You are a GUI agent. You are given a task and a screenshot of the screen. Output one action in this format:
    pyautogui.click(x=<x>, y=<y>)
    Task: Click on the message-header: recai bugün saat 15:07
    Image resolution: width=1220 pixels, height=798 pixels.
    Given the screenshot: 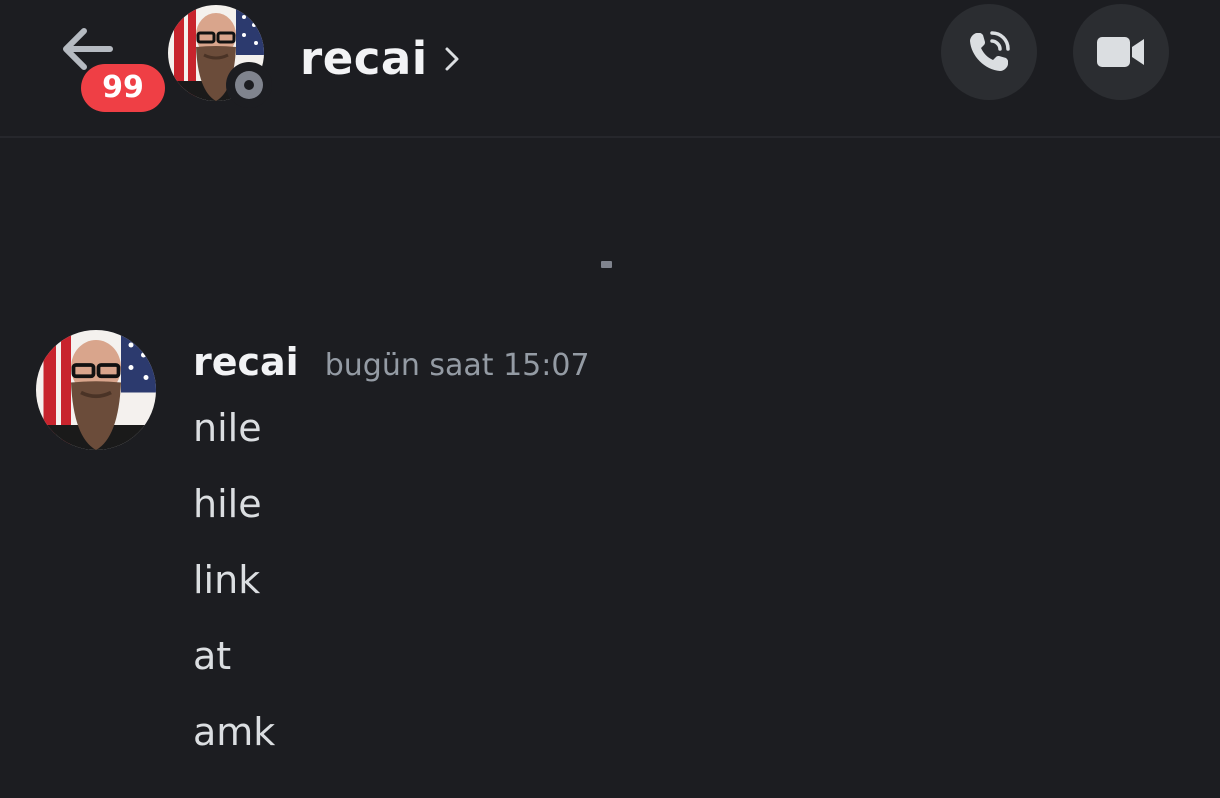 What is the action you would take?
    pyautogui.click(x=391, y=362)
    